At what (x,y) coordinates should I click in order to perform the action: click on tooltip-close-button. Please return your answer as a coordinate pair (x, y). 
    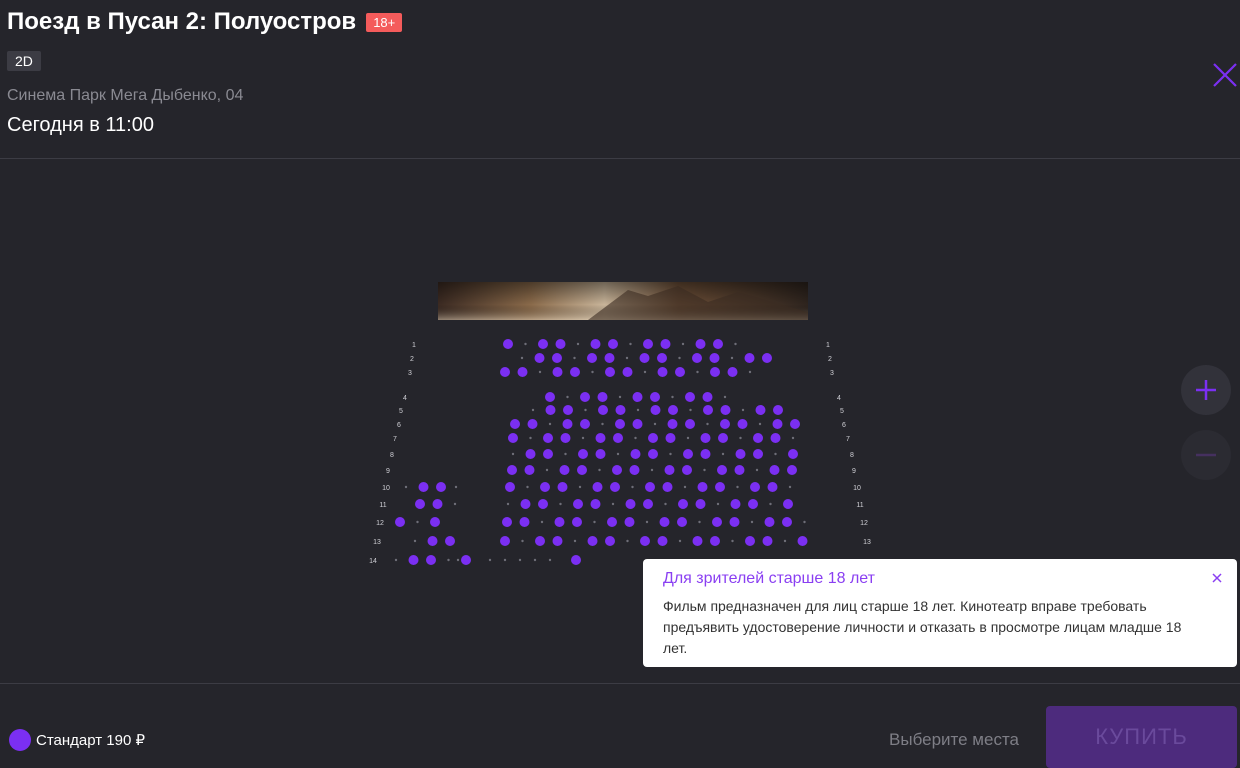
    Looking at the image, I should click on (1217, 578).